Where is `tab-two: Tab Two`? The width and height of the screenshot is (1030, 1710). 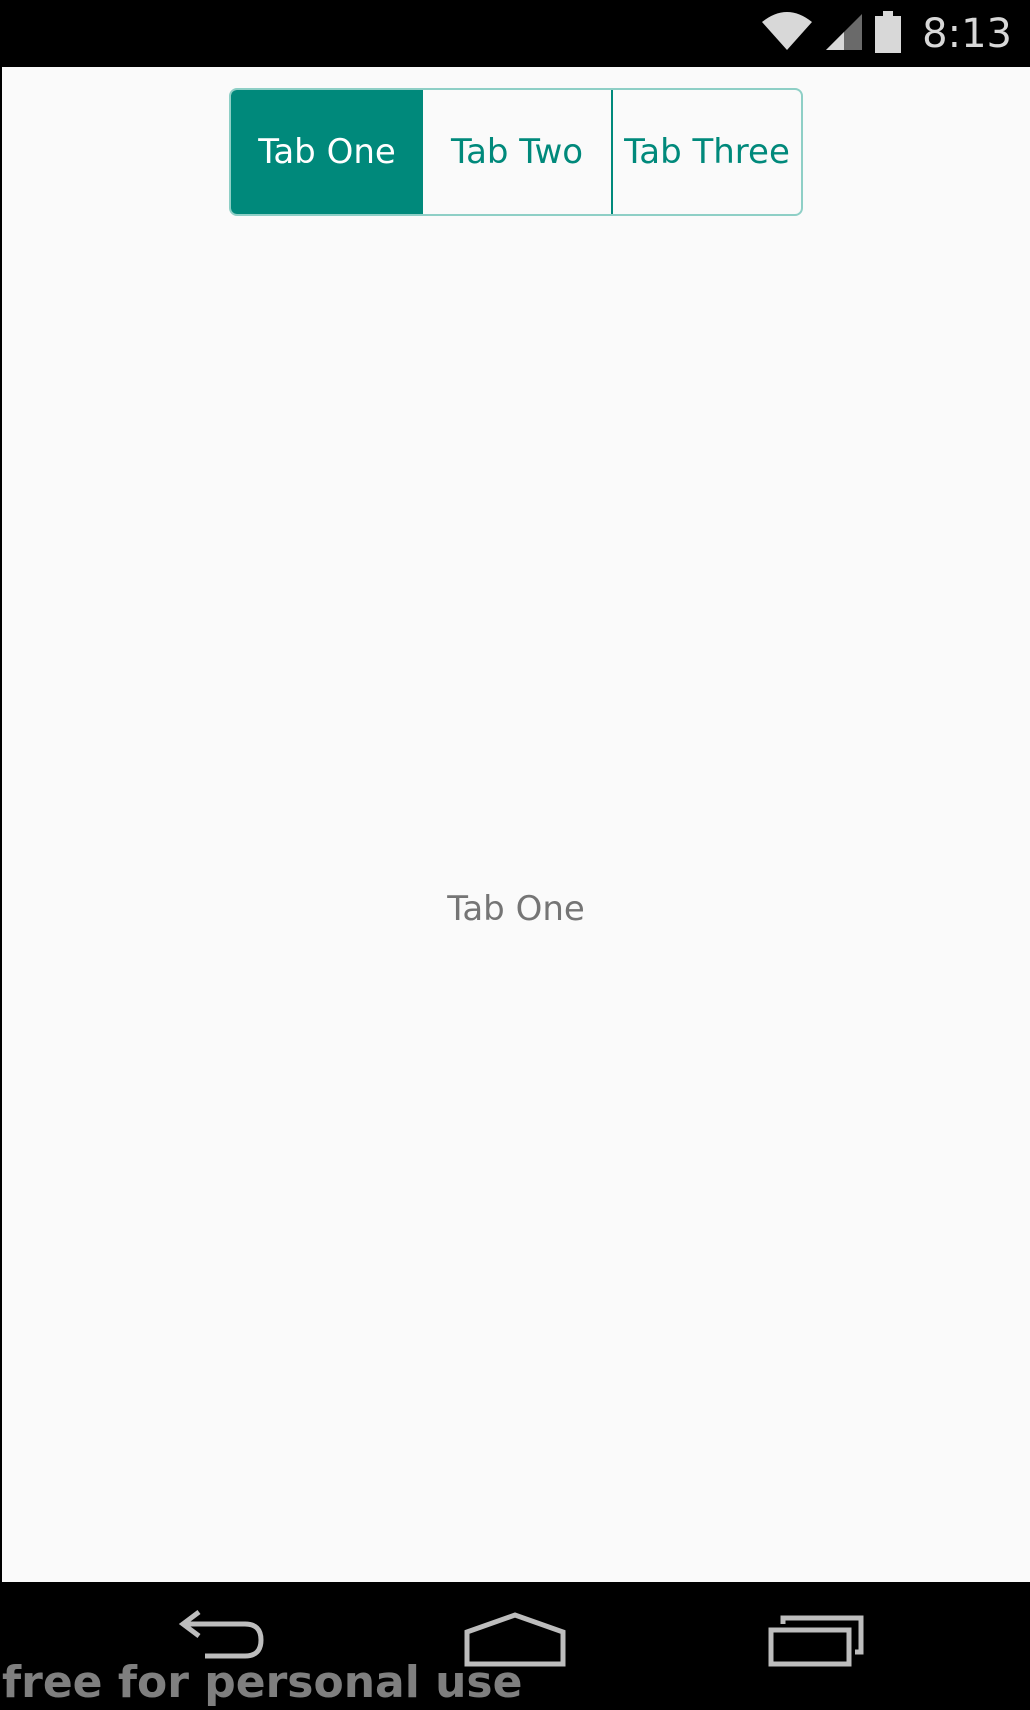
tab-two: Tab Two is located at coordinates (518, 152).